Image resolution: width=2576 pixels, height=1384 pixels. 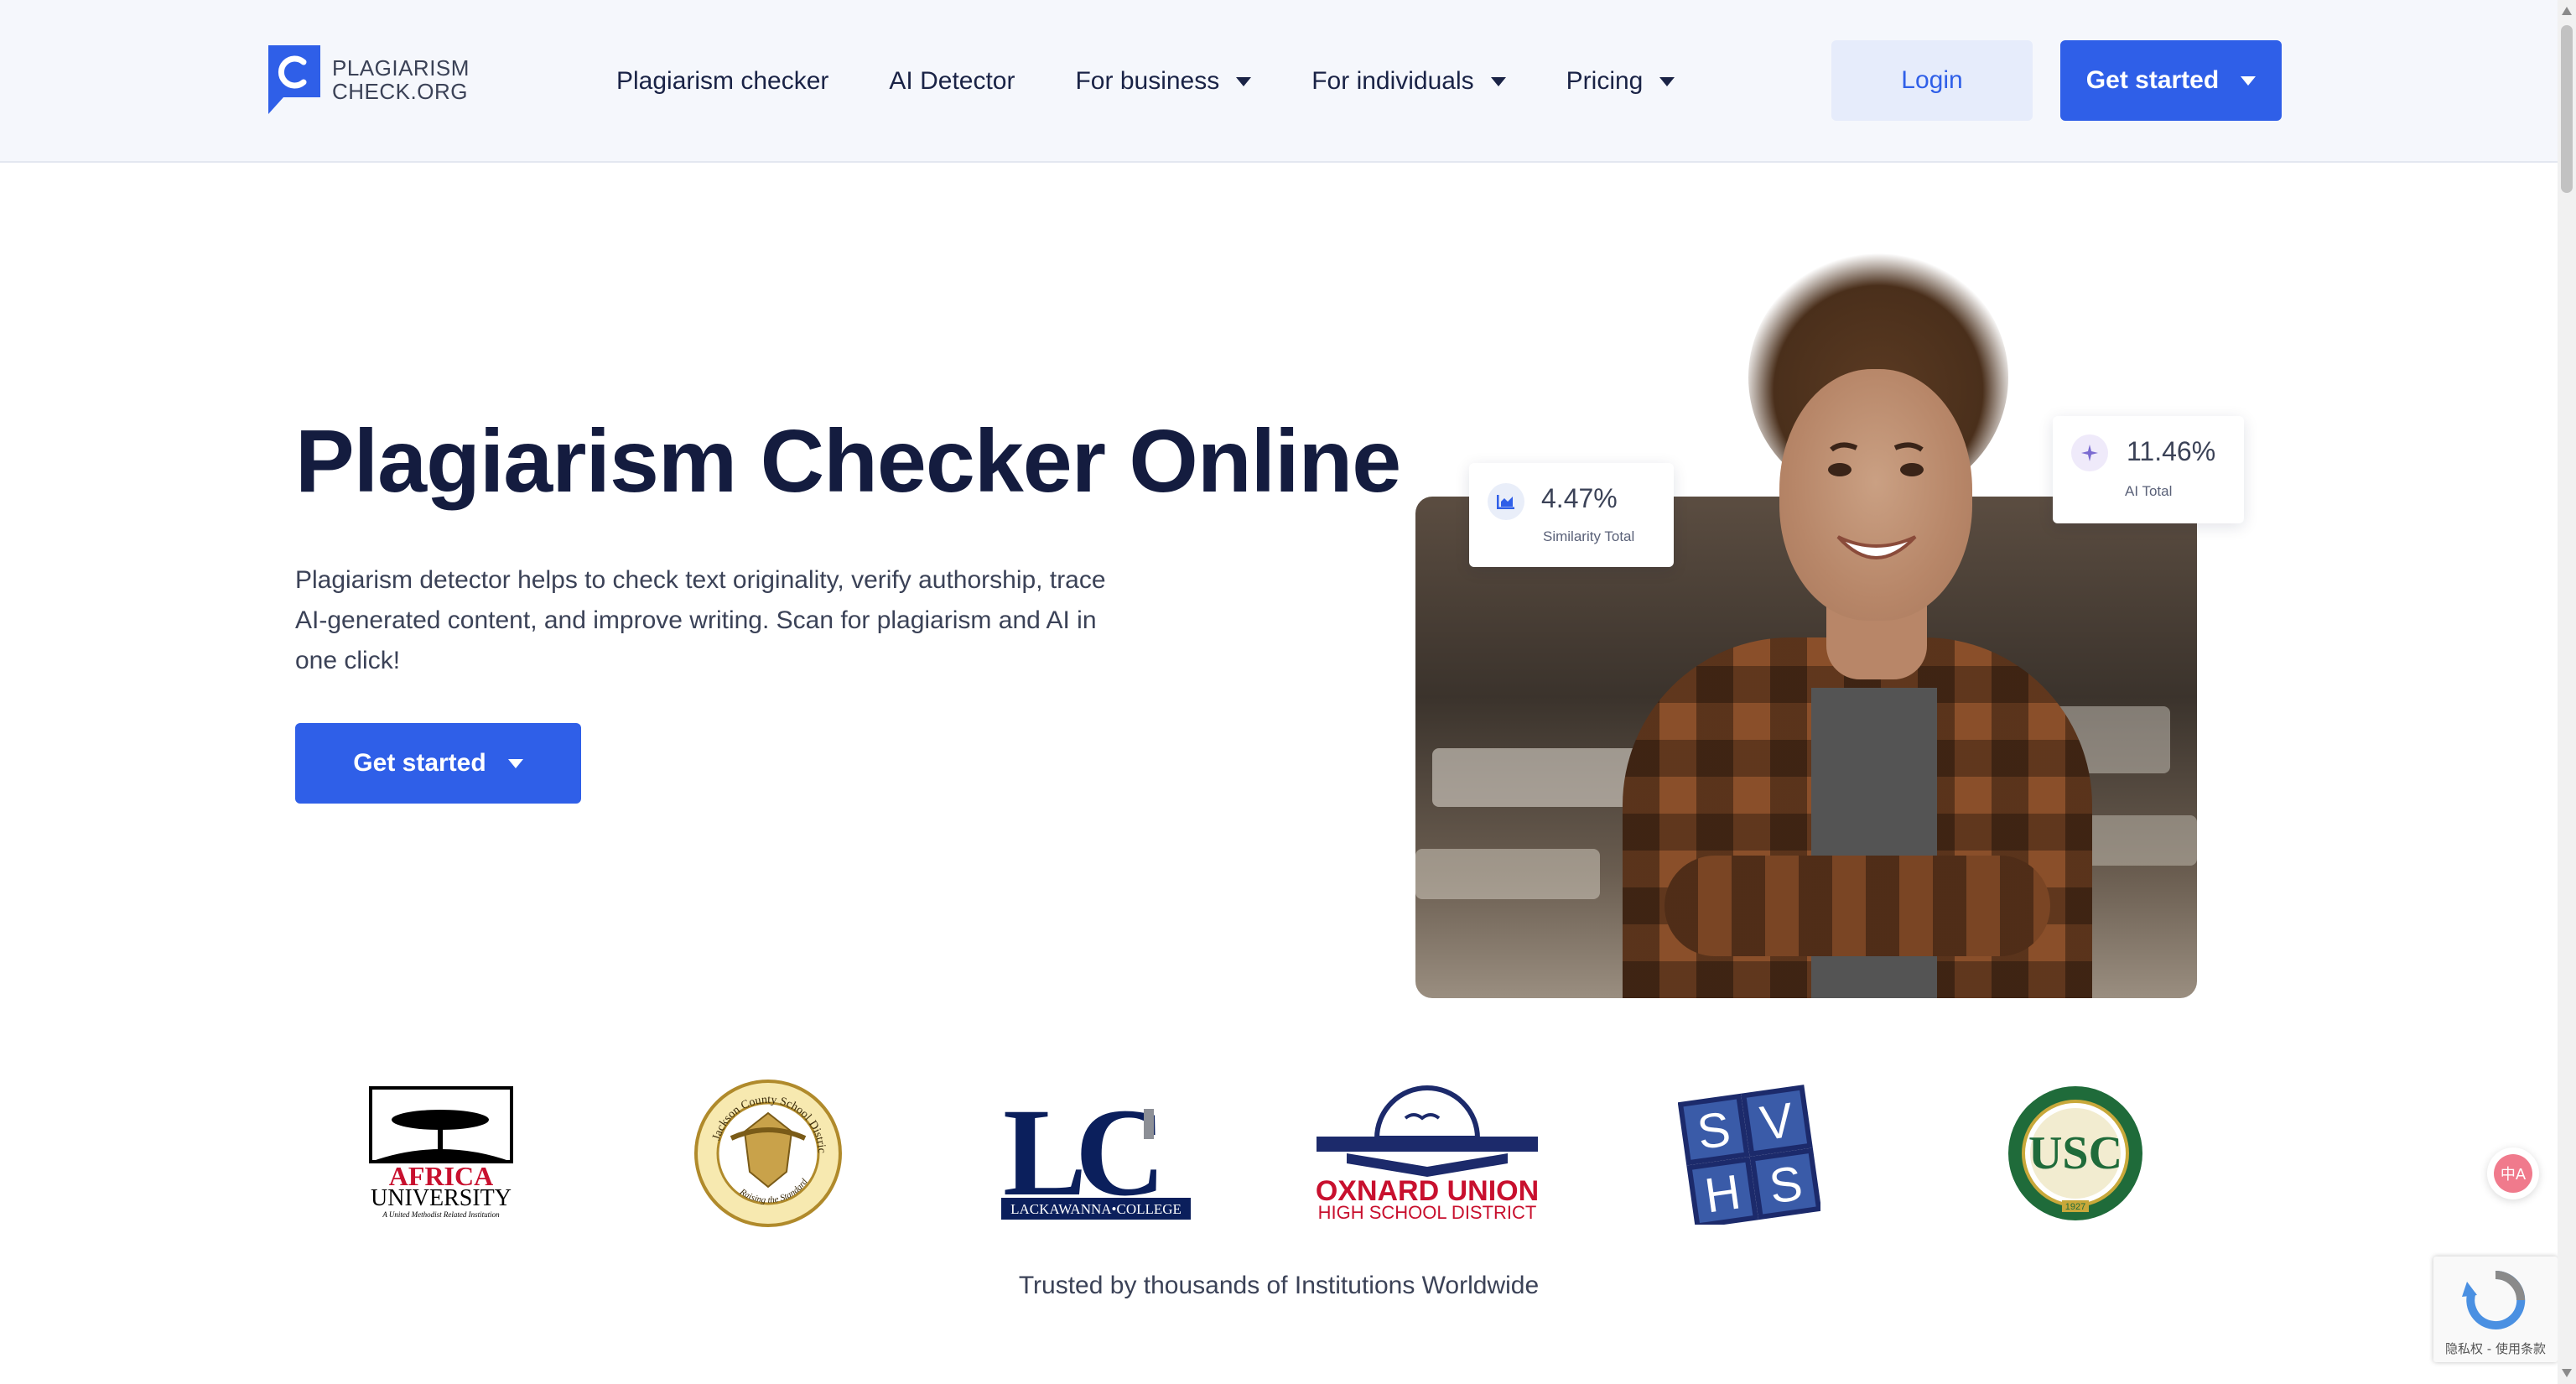 I want to click on scroll-down-arrow-icon, so click(x=2567, y=1373).